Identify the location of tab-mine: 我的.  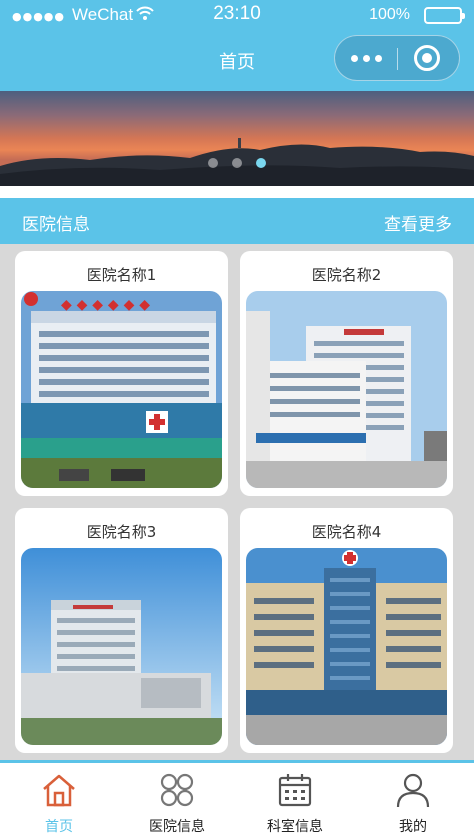
(413, 801).